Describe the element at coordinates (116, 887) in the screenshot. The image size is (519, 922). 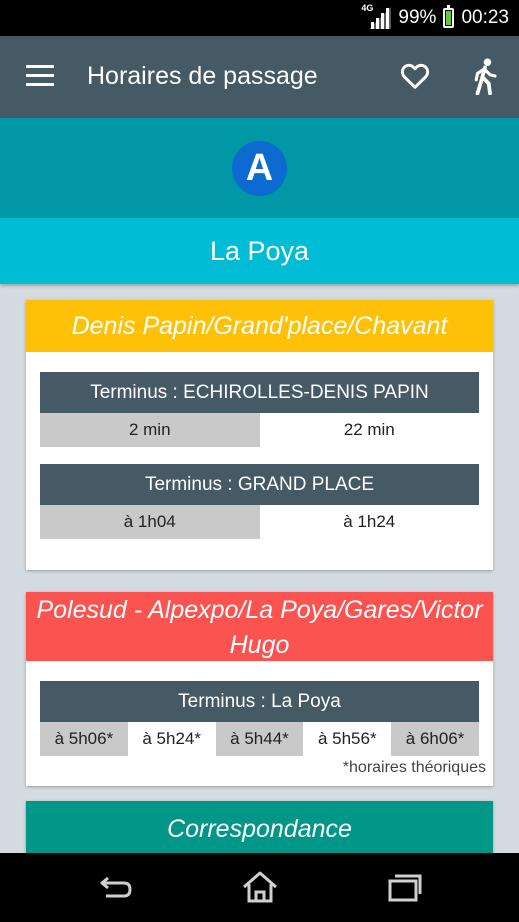
I see `back-icon` at that location.